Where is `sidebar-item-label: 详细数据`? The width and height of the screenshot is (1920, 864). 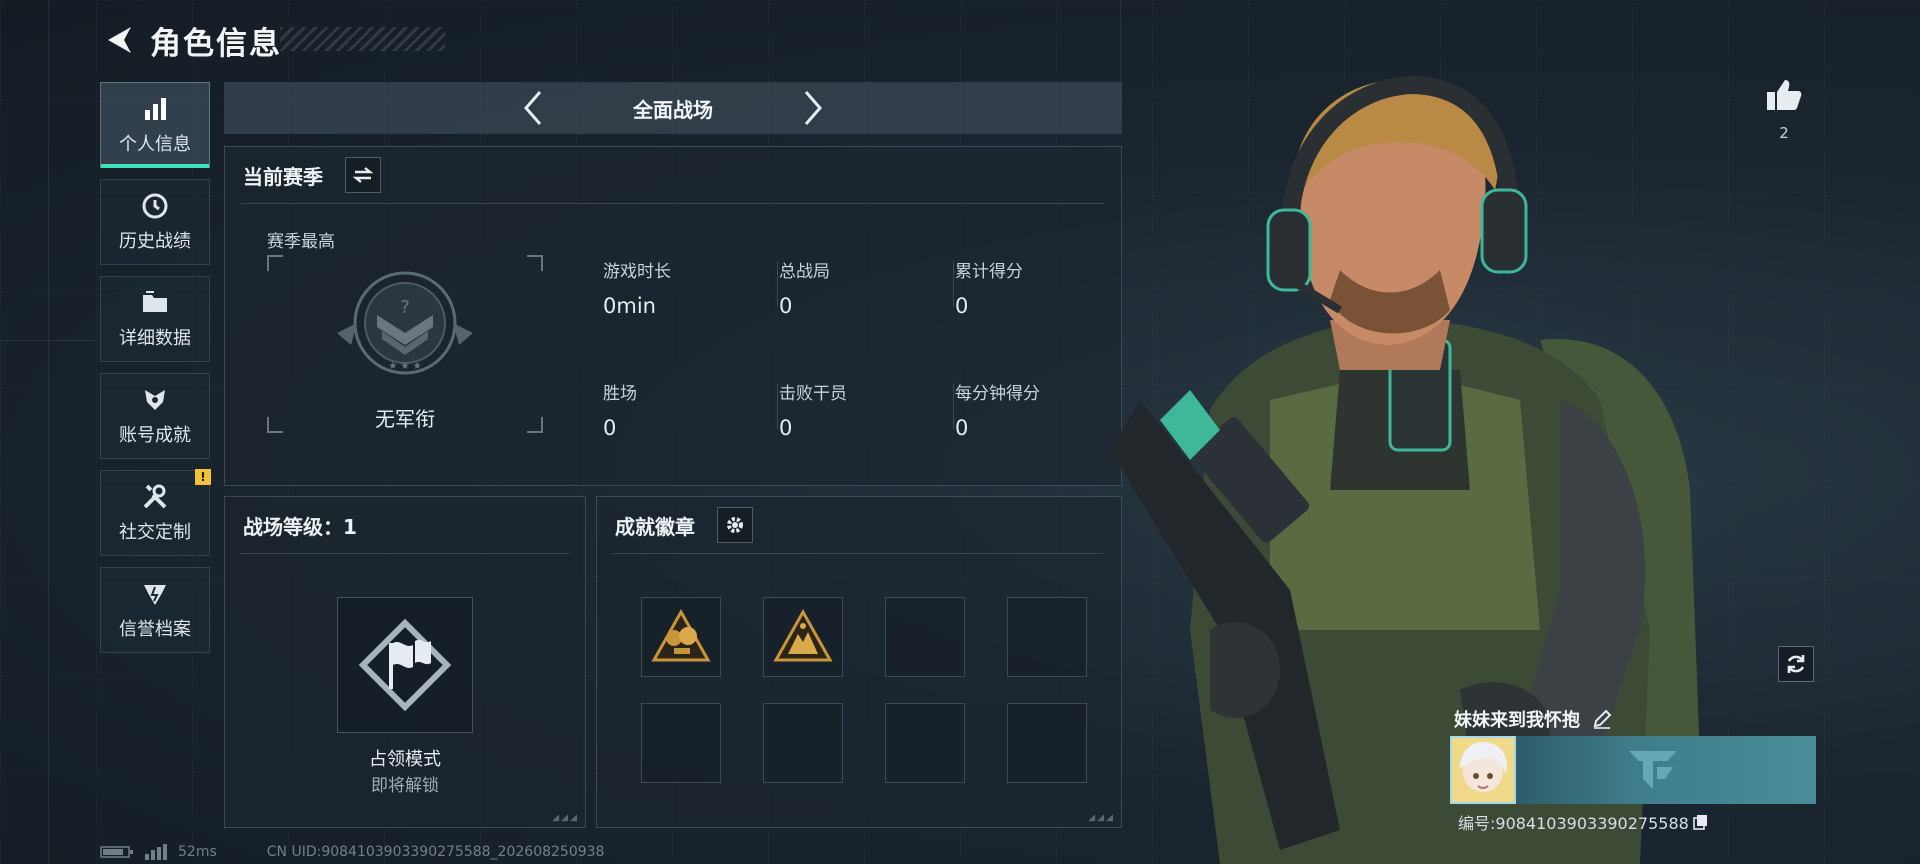 sidebar-item-label: 详细数据 is located at coordinates (155, 338).